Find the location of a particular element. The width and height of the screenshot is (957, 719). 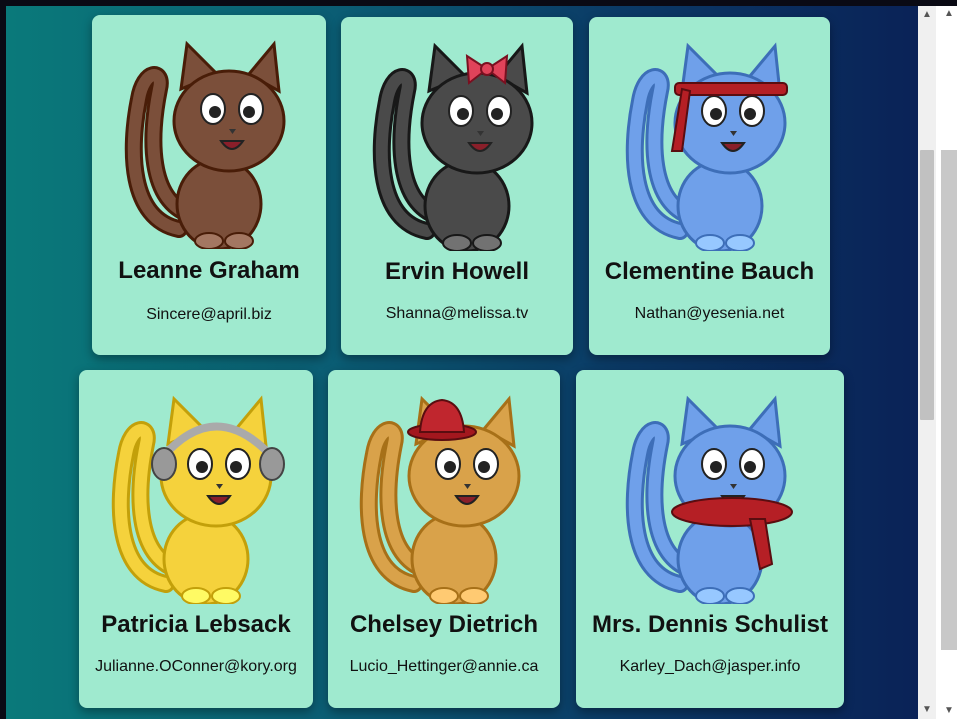

bow-knot is located at coordinates (487, 69).